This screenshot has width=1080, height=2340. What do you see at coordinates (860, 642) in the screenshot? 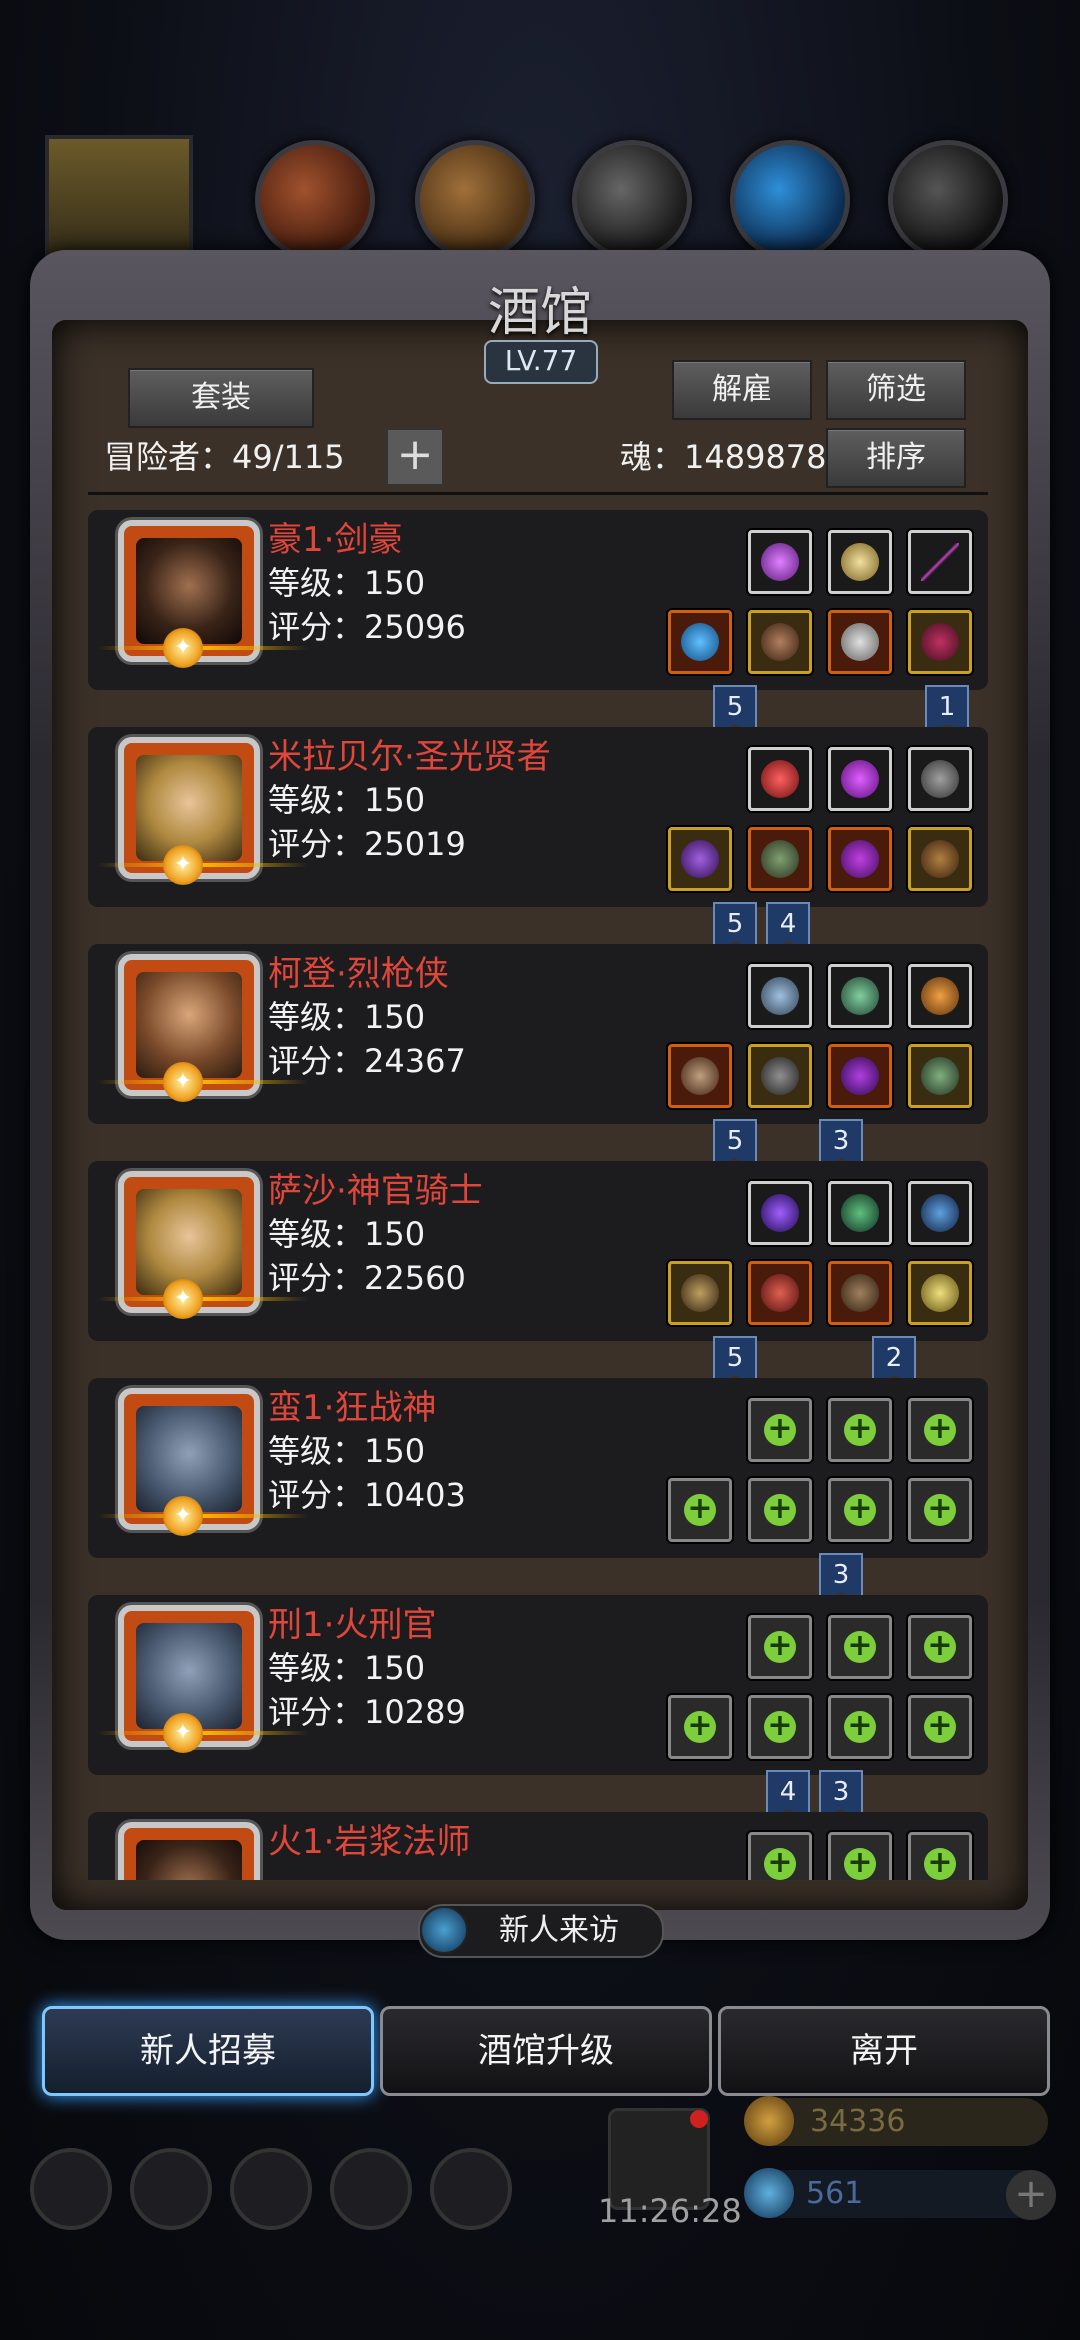
I see `equipment-slot-helmet` at bounding box center [860, 642].